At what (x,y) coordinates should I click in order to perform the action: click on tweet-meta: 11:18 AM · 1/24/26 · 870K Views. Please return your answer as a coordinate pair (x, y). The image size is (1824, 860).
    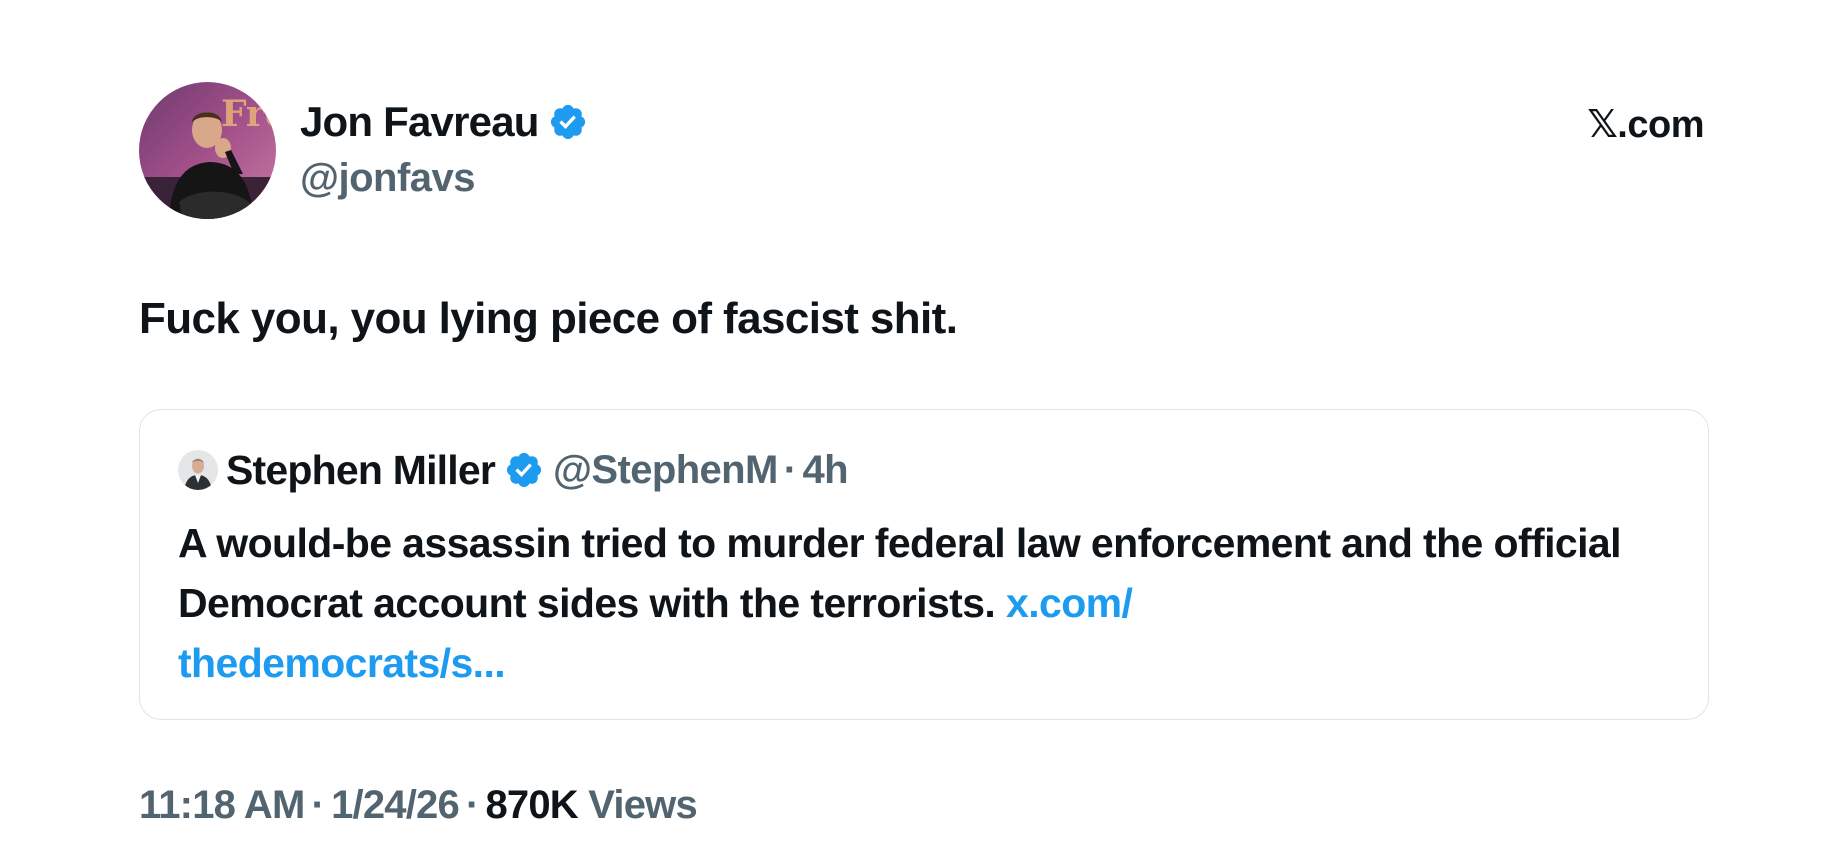
    Looking at the image, I should click on (418, 805).